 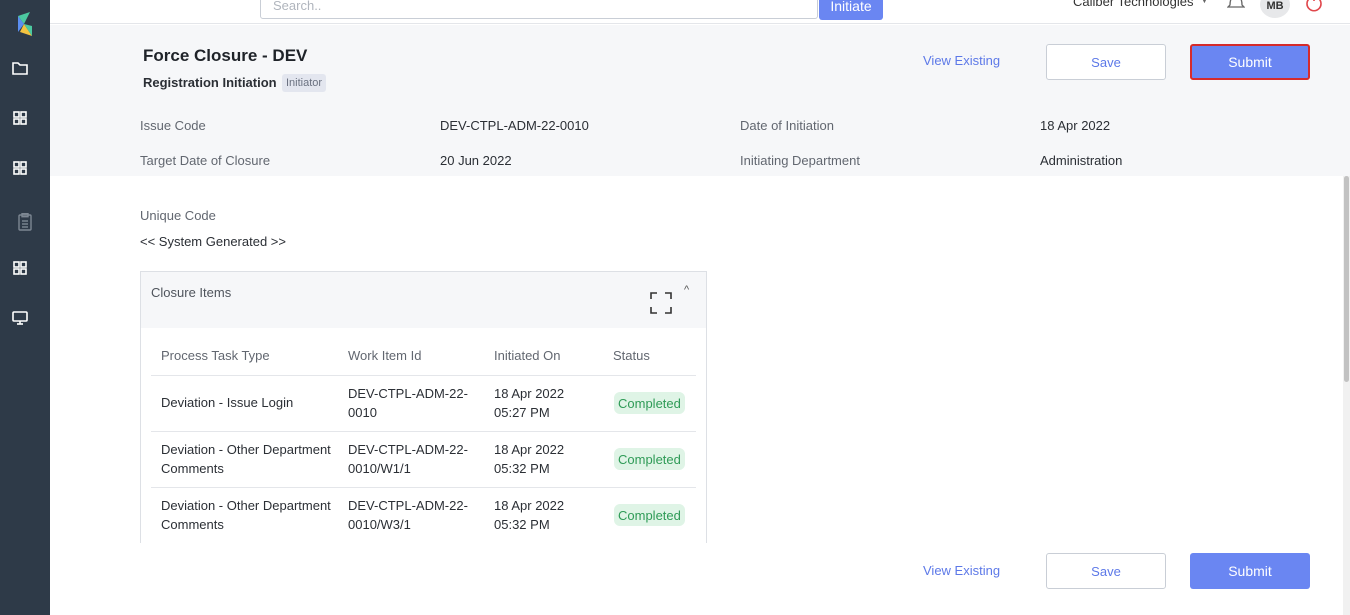 What do you see at coordinates (1106, 571) in the screenshot?
I see `footer-save-button: Save` at bounding box center [1106, 571].